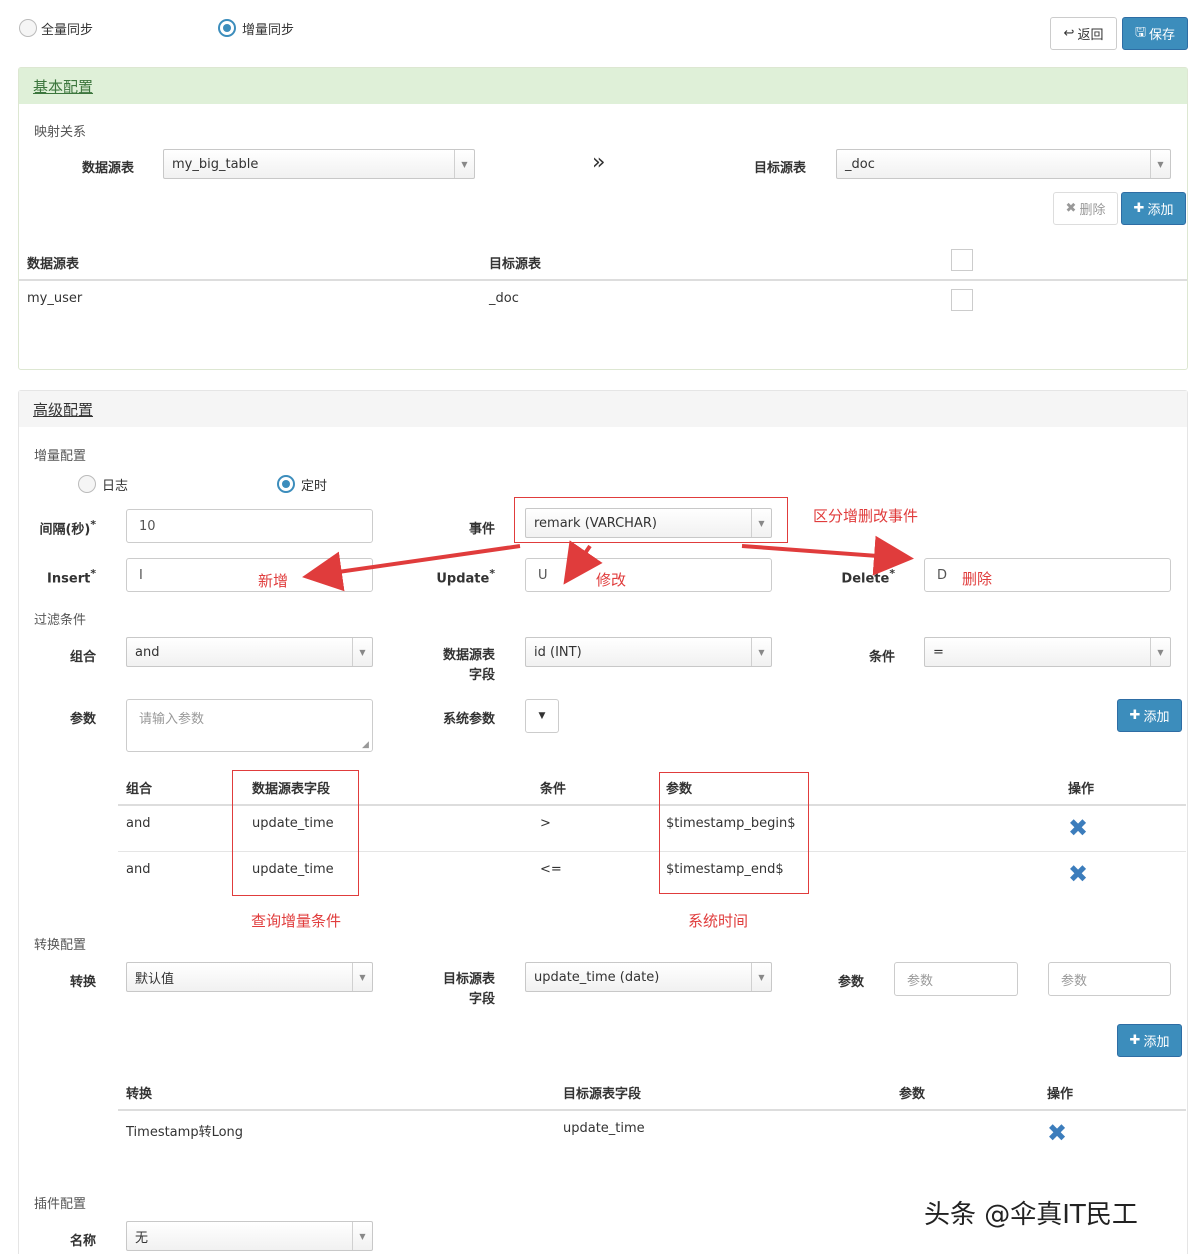  What do you see at coordinates (827, 555) in the screenshot?
I see `delete-arrow` at bounding box center [827, 555].